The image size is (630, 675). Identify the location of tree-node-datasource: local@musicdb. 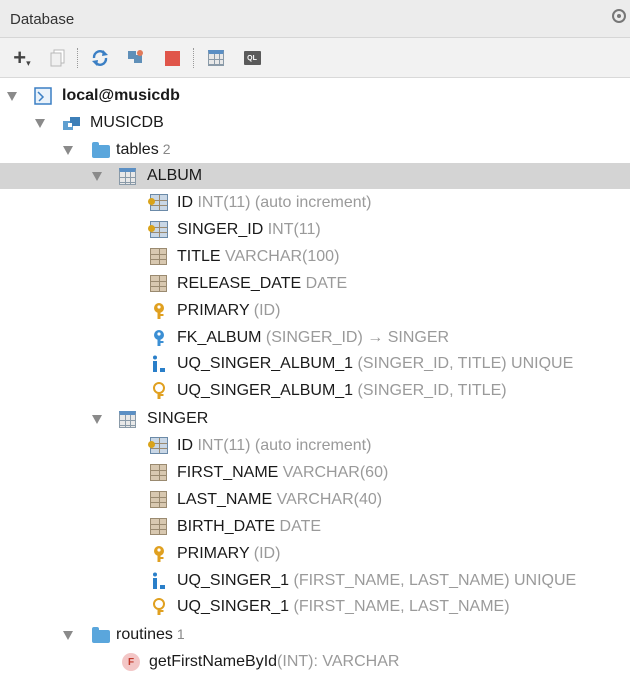
(315, 96).